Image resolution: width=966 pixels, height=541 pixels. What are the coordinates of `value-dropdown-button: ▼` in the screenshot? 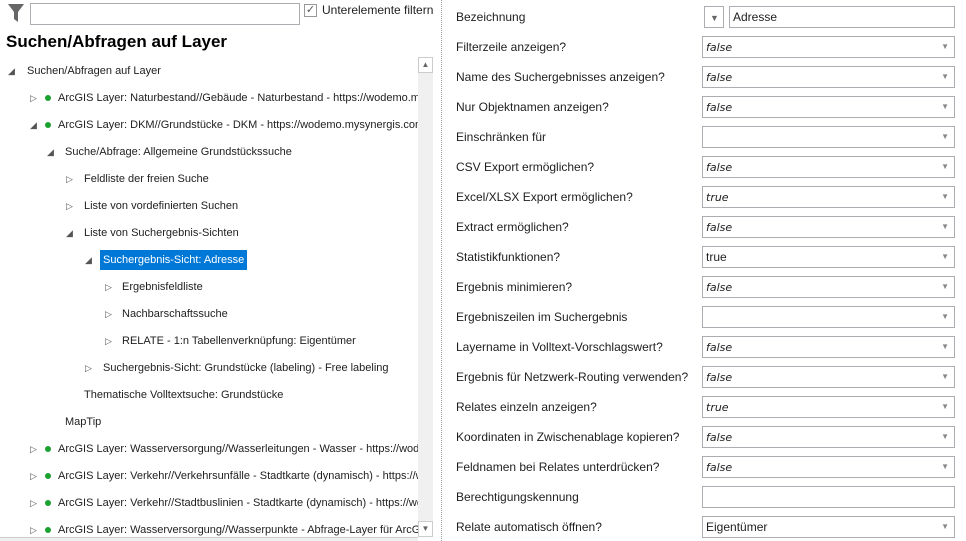 It's located at (714, 17).